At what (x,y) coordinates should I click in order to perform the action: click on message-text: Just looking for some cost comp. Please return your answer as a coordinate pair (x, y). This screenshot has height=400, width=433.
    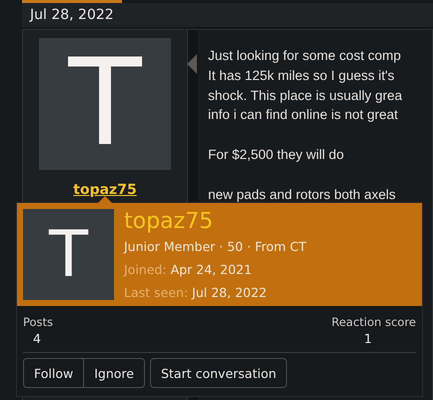
    Looking at the image, I should click on (305, 56).